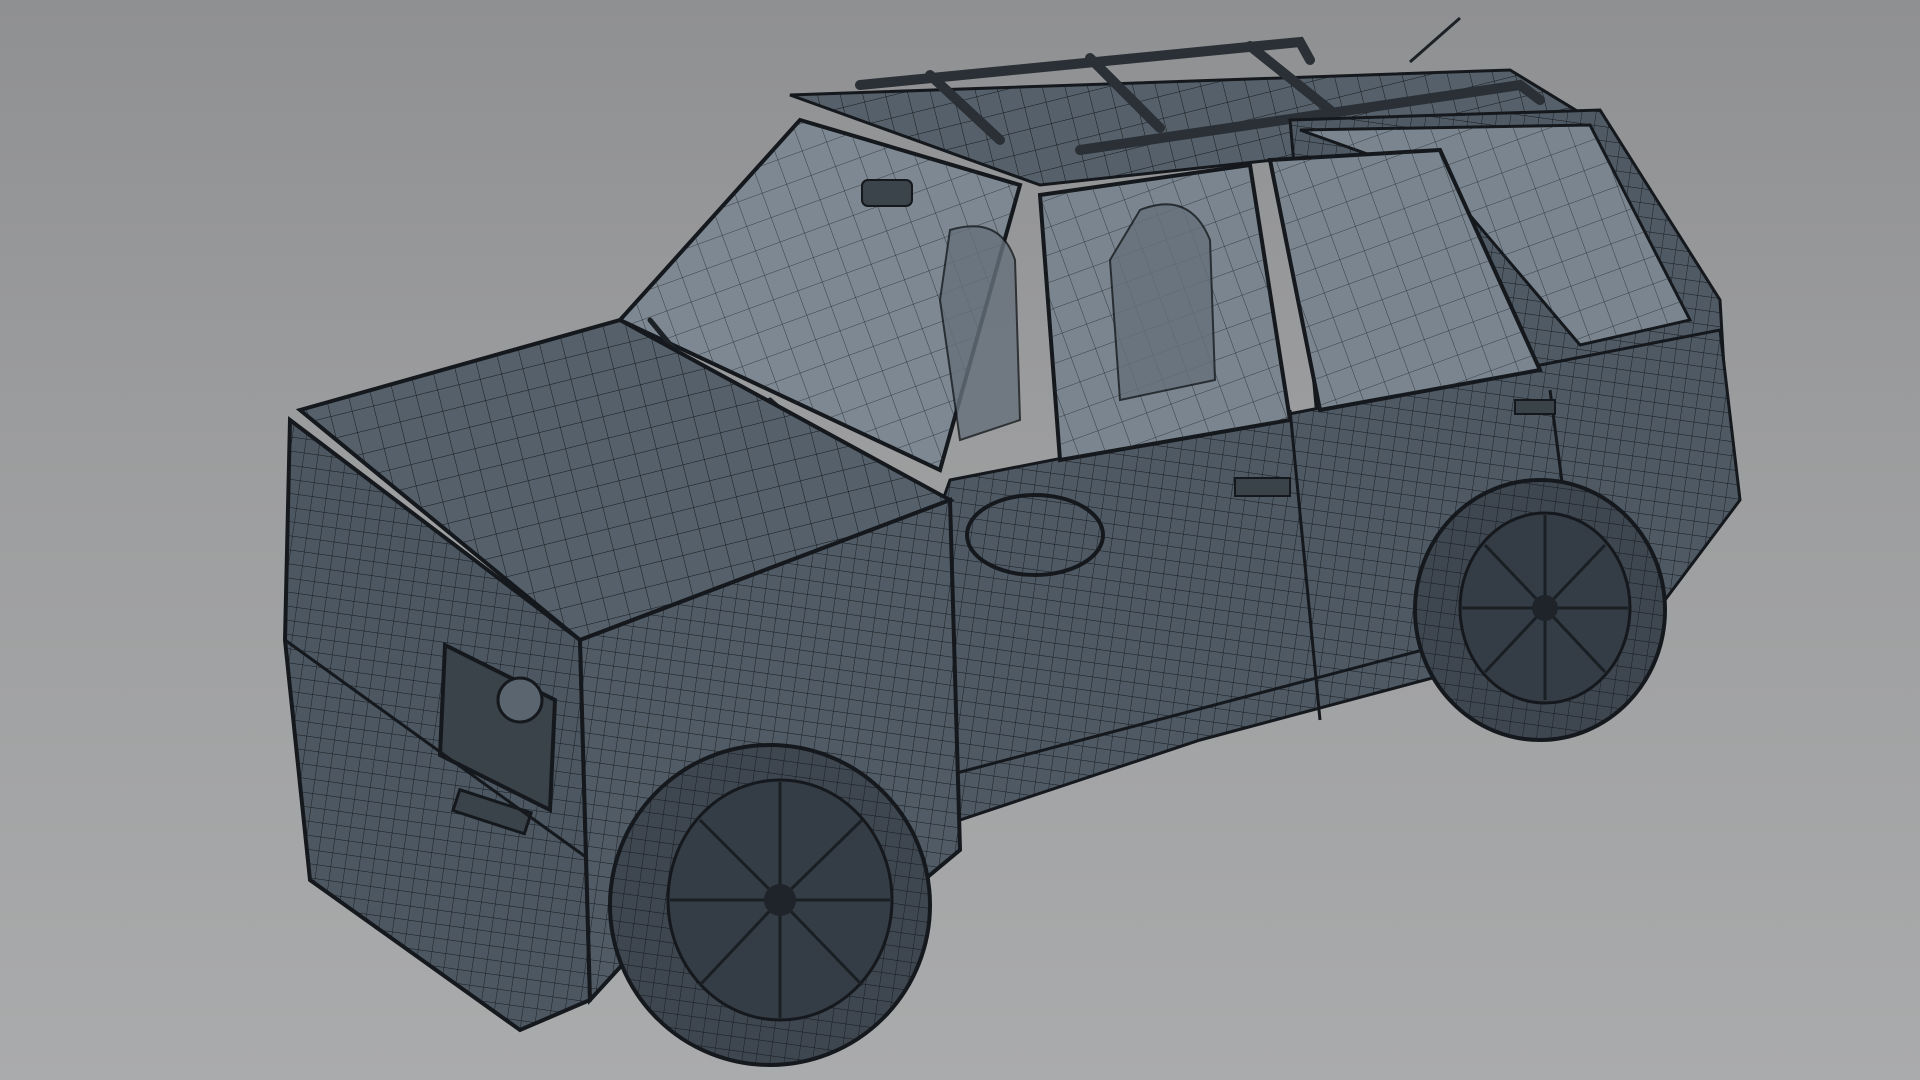 The height and width of the screenshot is (1080, 1920). Describe the element at coordinates (1435, 40) in the screenshot. I see `antenna` at that location.